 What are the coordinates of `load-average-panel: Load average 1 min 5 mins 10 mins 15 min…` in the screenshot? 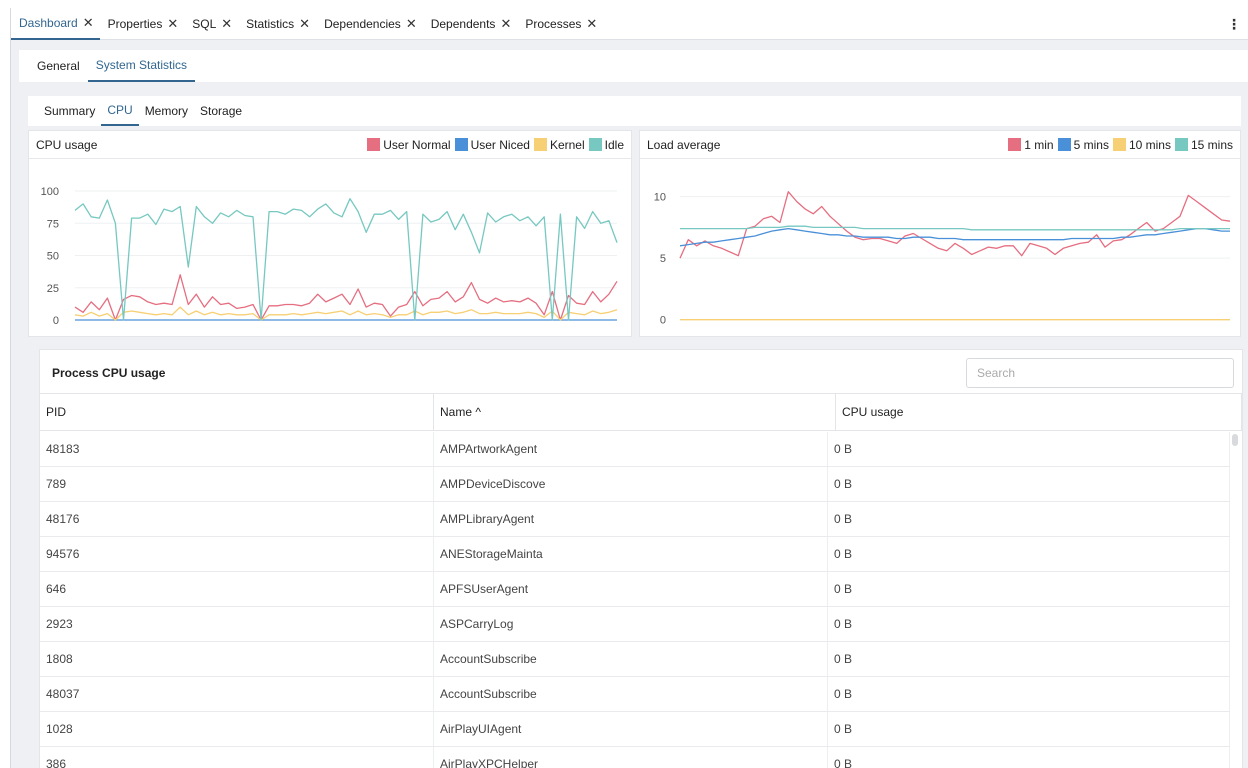 It's located at (940, 233).